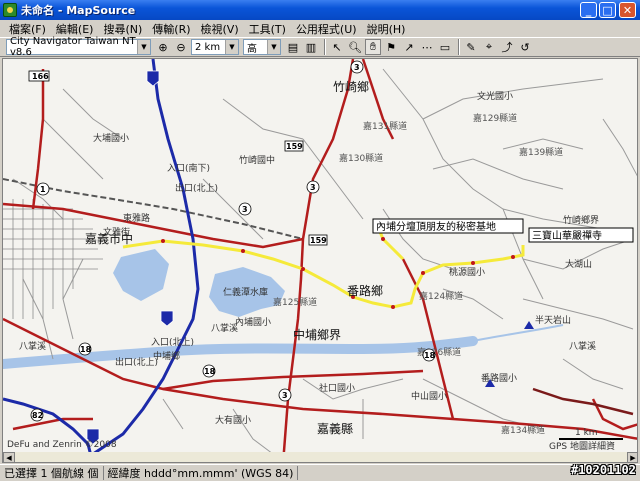 Image resolution: width=640 pixels, height=481 pixels. I want to click on poi-wenguang-school: 文光國小, so click(495, 96).